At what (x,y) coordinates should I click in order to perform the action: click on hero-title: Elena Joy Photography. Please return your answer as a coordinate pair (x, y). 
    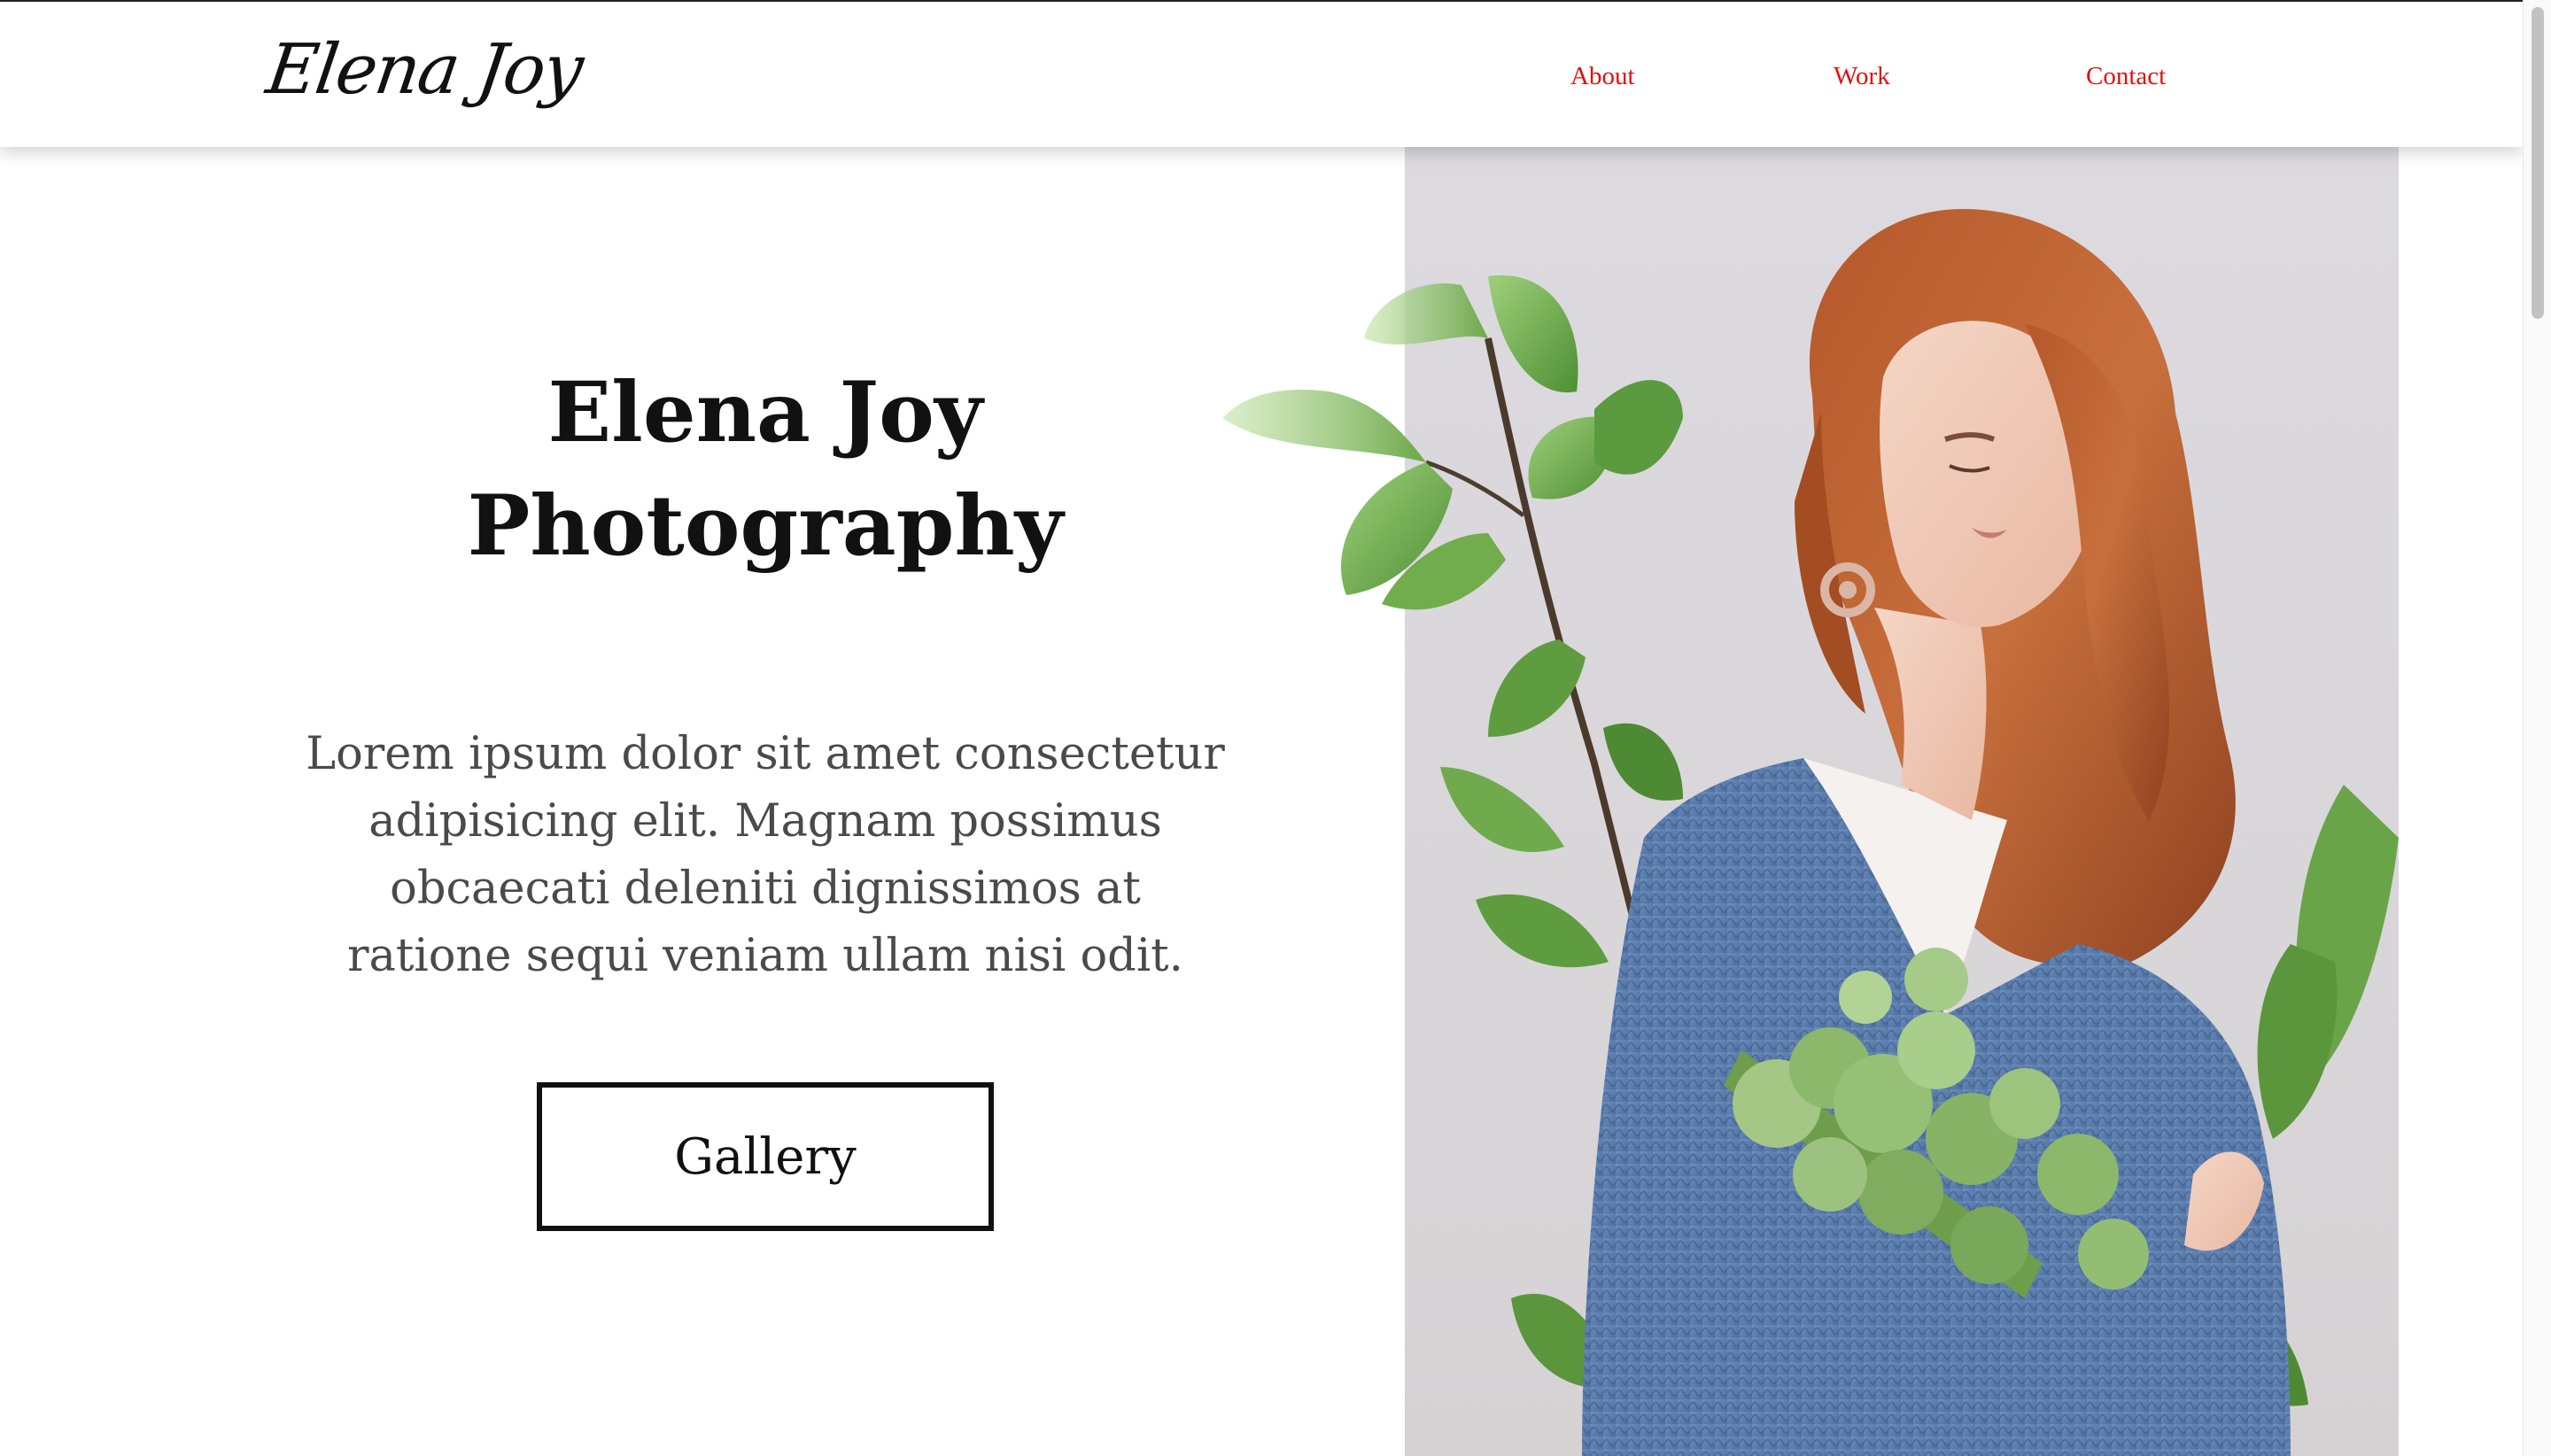
    Looking at the image, I should click on (765, 470).